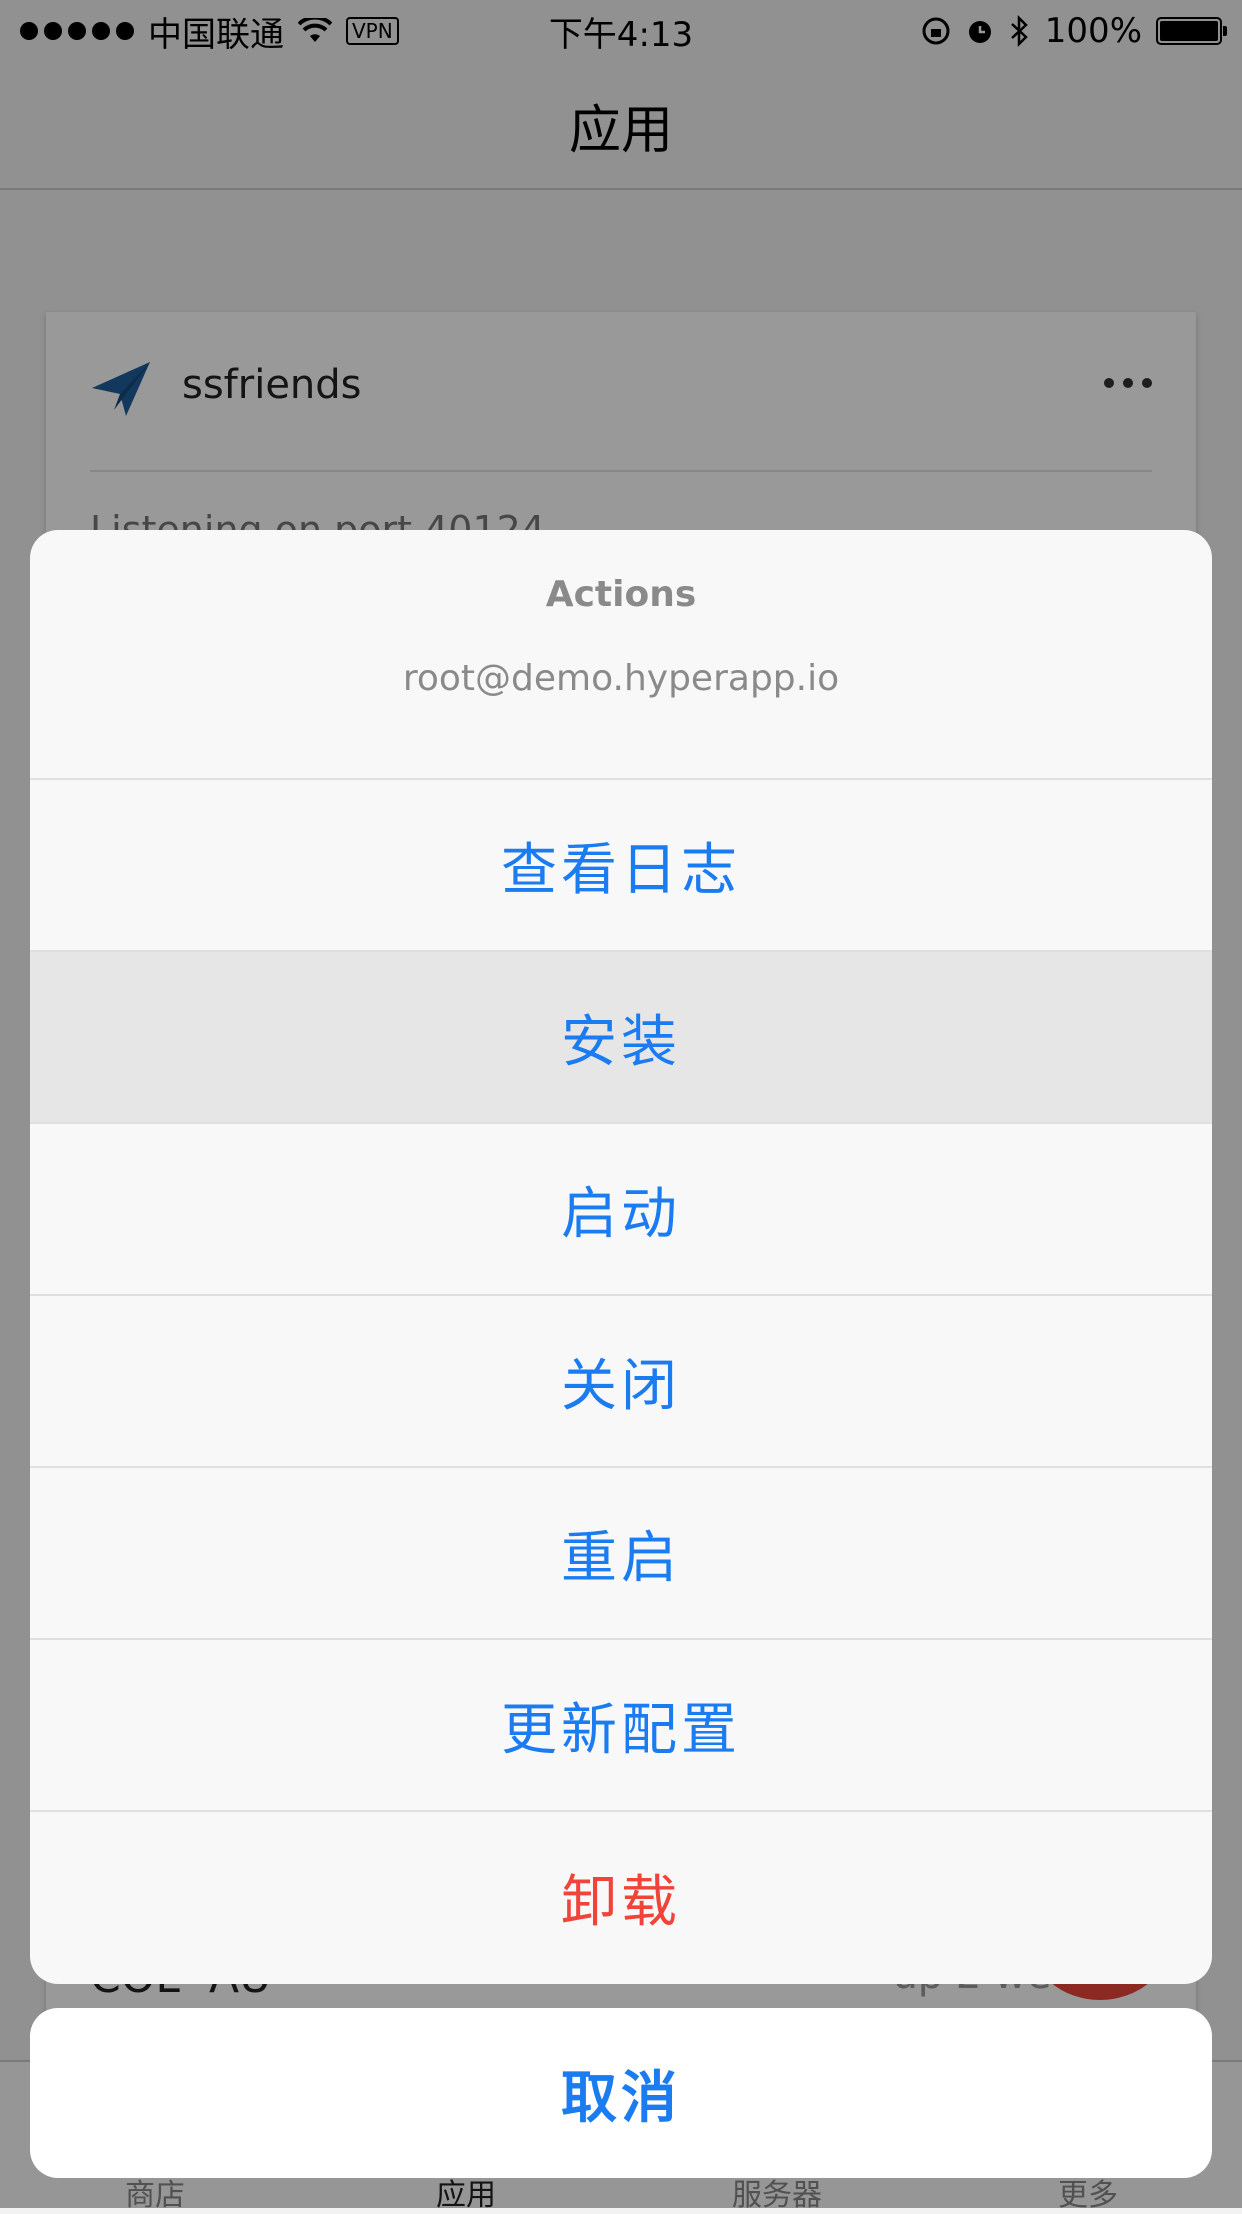 This screenshot has height=2214, width=1242. Describe the element at coordinates (621, 594) in the screenshot. I see `action-sheet-title: Actions` at that location.